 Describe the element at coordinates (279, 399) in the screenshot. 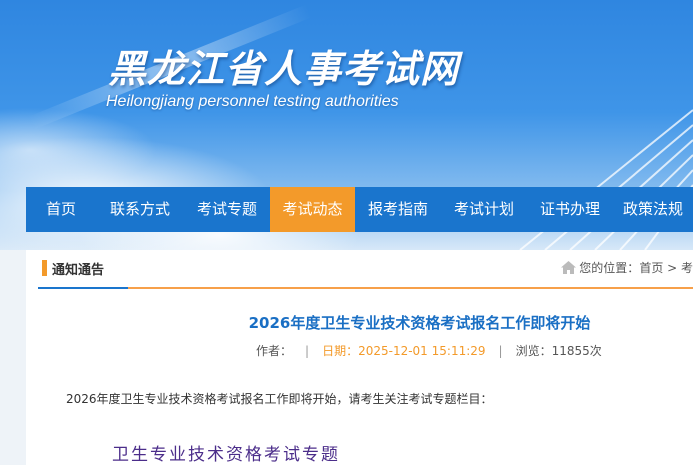

I see `article-body: 2026年度卫生专业技术资格考试报名工作即将开始，请考生关注考试专题栏目：` at that location.